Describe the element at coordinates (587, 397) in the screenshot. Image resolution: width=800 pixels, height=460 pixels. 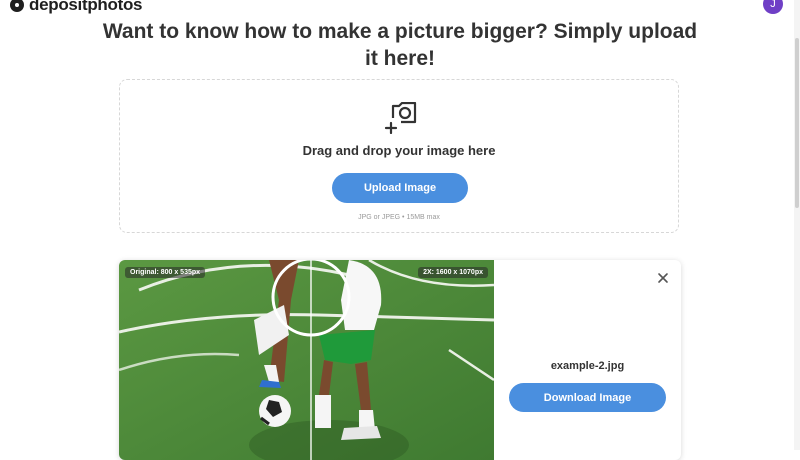
I see `download-image-button: Download Image` at that location.